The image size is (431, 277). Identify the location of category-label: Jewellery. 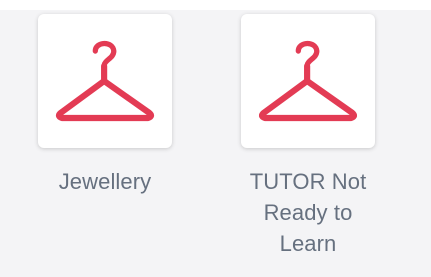
(105, 181).